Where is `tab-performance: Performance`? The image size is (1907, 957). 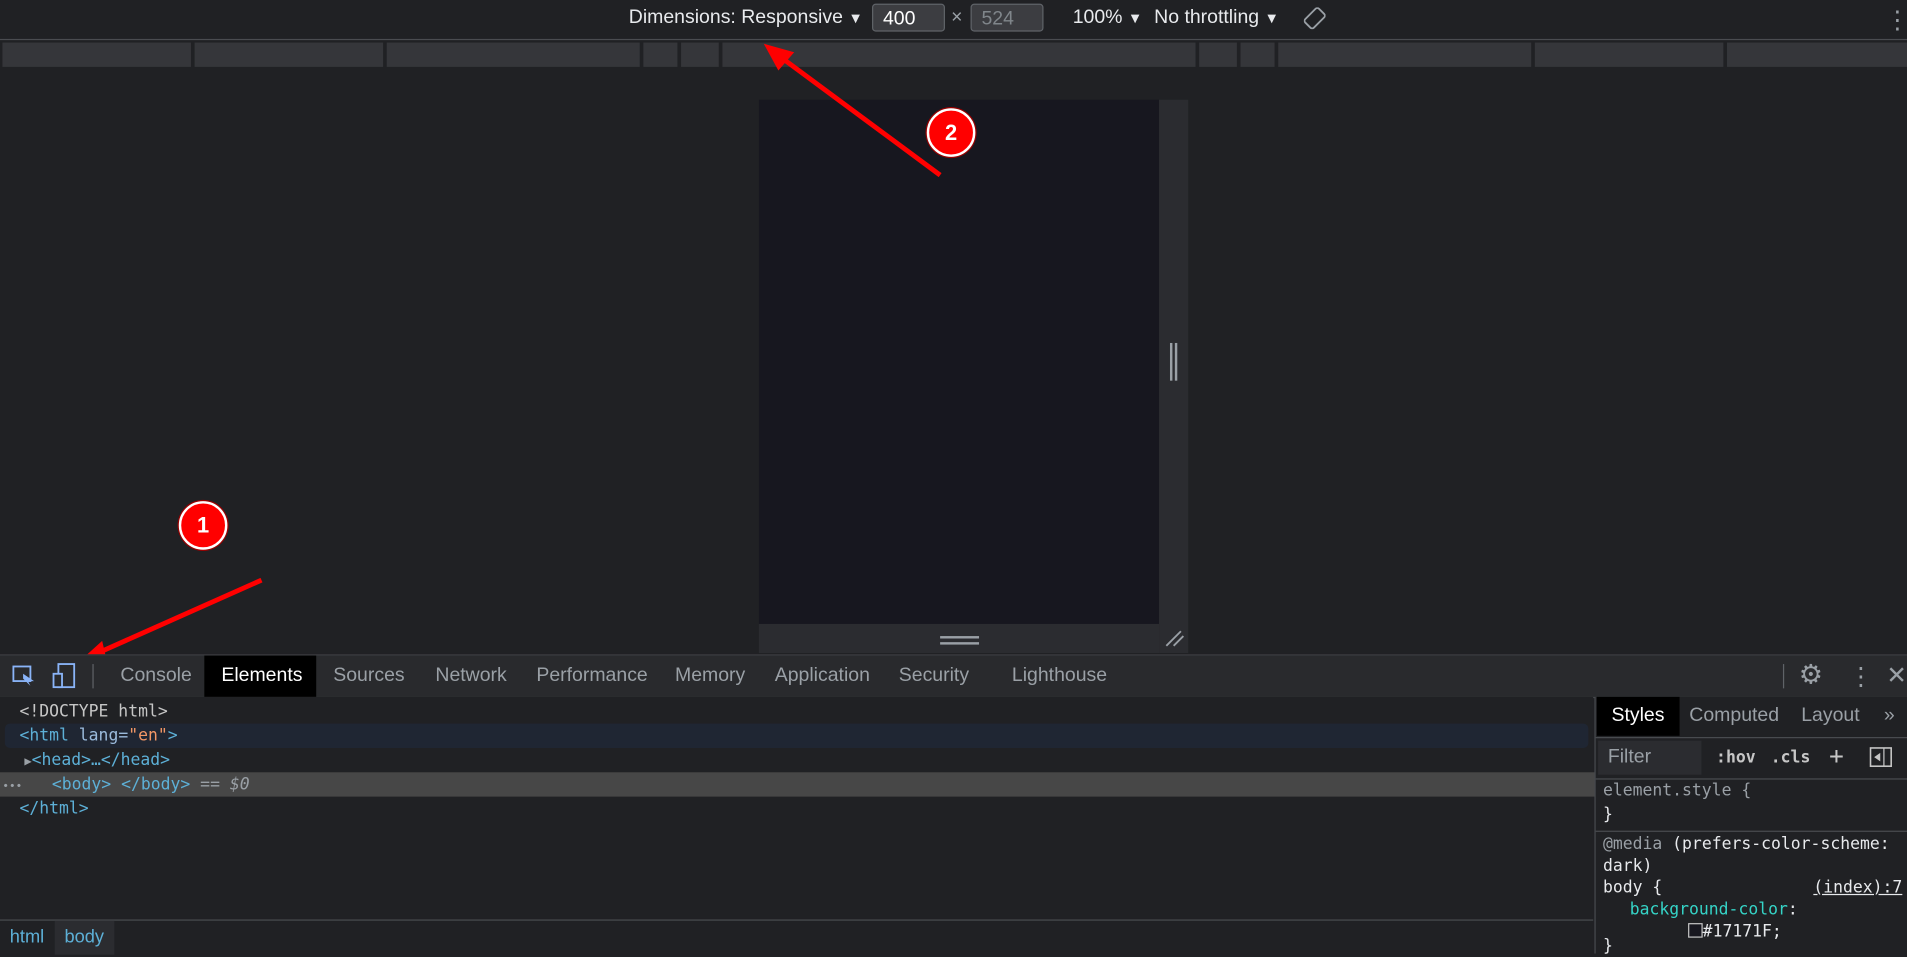 tab-performance: Performance is located at coordinates (591, 676).